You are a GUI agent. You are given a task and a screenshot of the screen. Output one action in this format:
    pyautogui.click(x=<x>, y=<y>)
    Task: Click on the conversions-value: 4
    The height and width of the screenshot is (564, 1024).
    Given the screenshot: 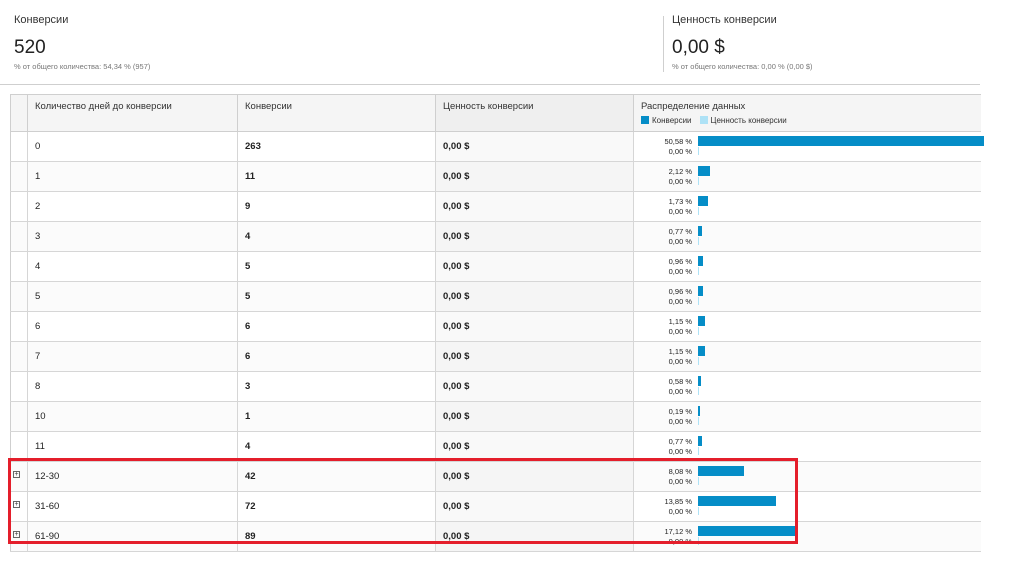 What is the action you would take?
    pyautogui.click(x=248, y=446)
    